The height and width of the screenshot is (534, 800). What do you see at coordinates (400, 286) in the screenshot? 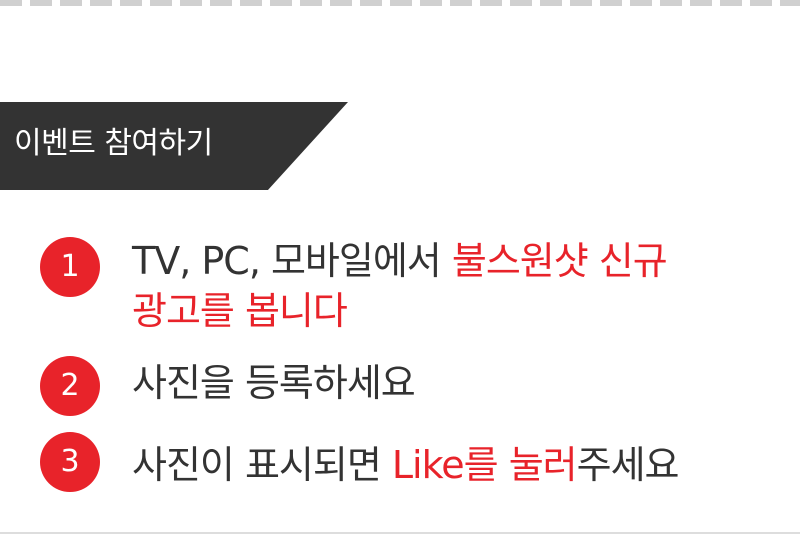
I see `step-text: TV, PC, 모바일에서 불스원샷 신규 광고를 봅니다` at bounding box center [400, 286].